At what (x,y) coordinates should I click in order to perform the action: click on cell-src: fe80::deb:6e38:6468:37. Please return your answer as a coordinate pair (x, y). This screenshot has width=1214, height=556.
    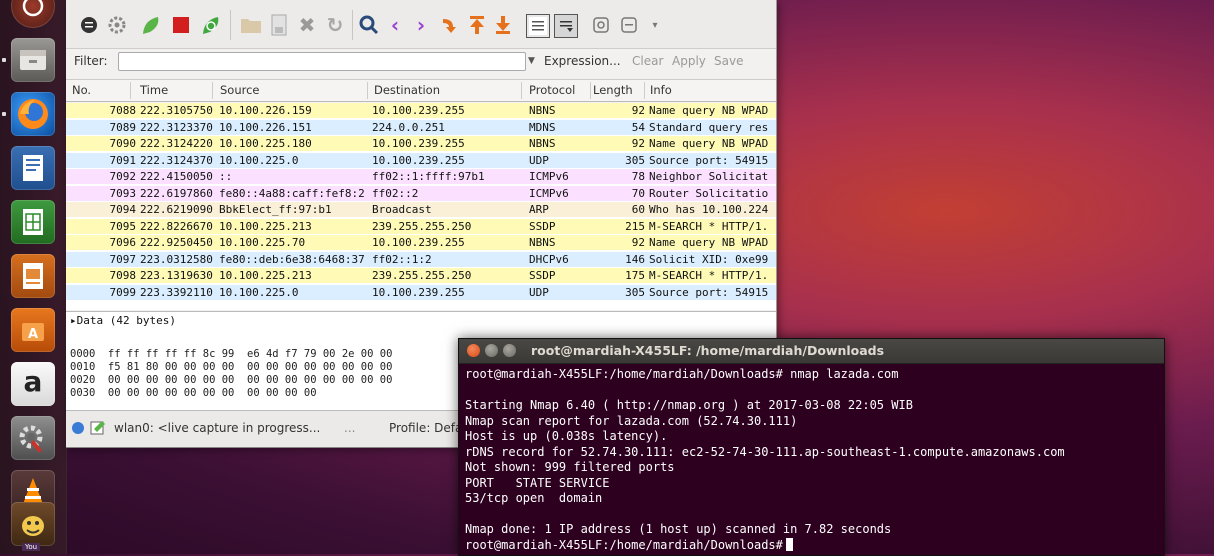
    Looking at the image, I should click on (292, 259).